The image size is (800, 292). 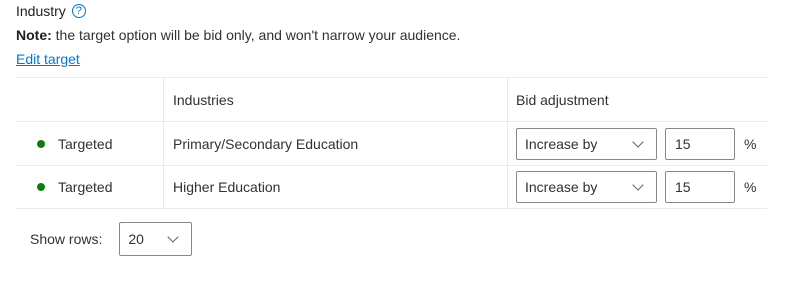 I want to click on note-label: Note:, so click(x=34, y=35).